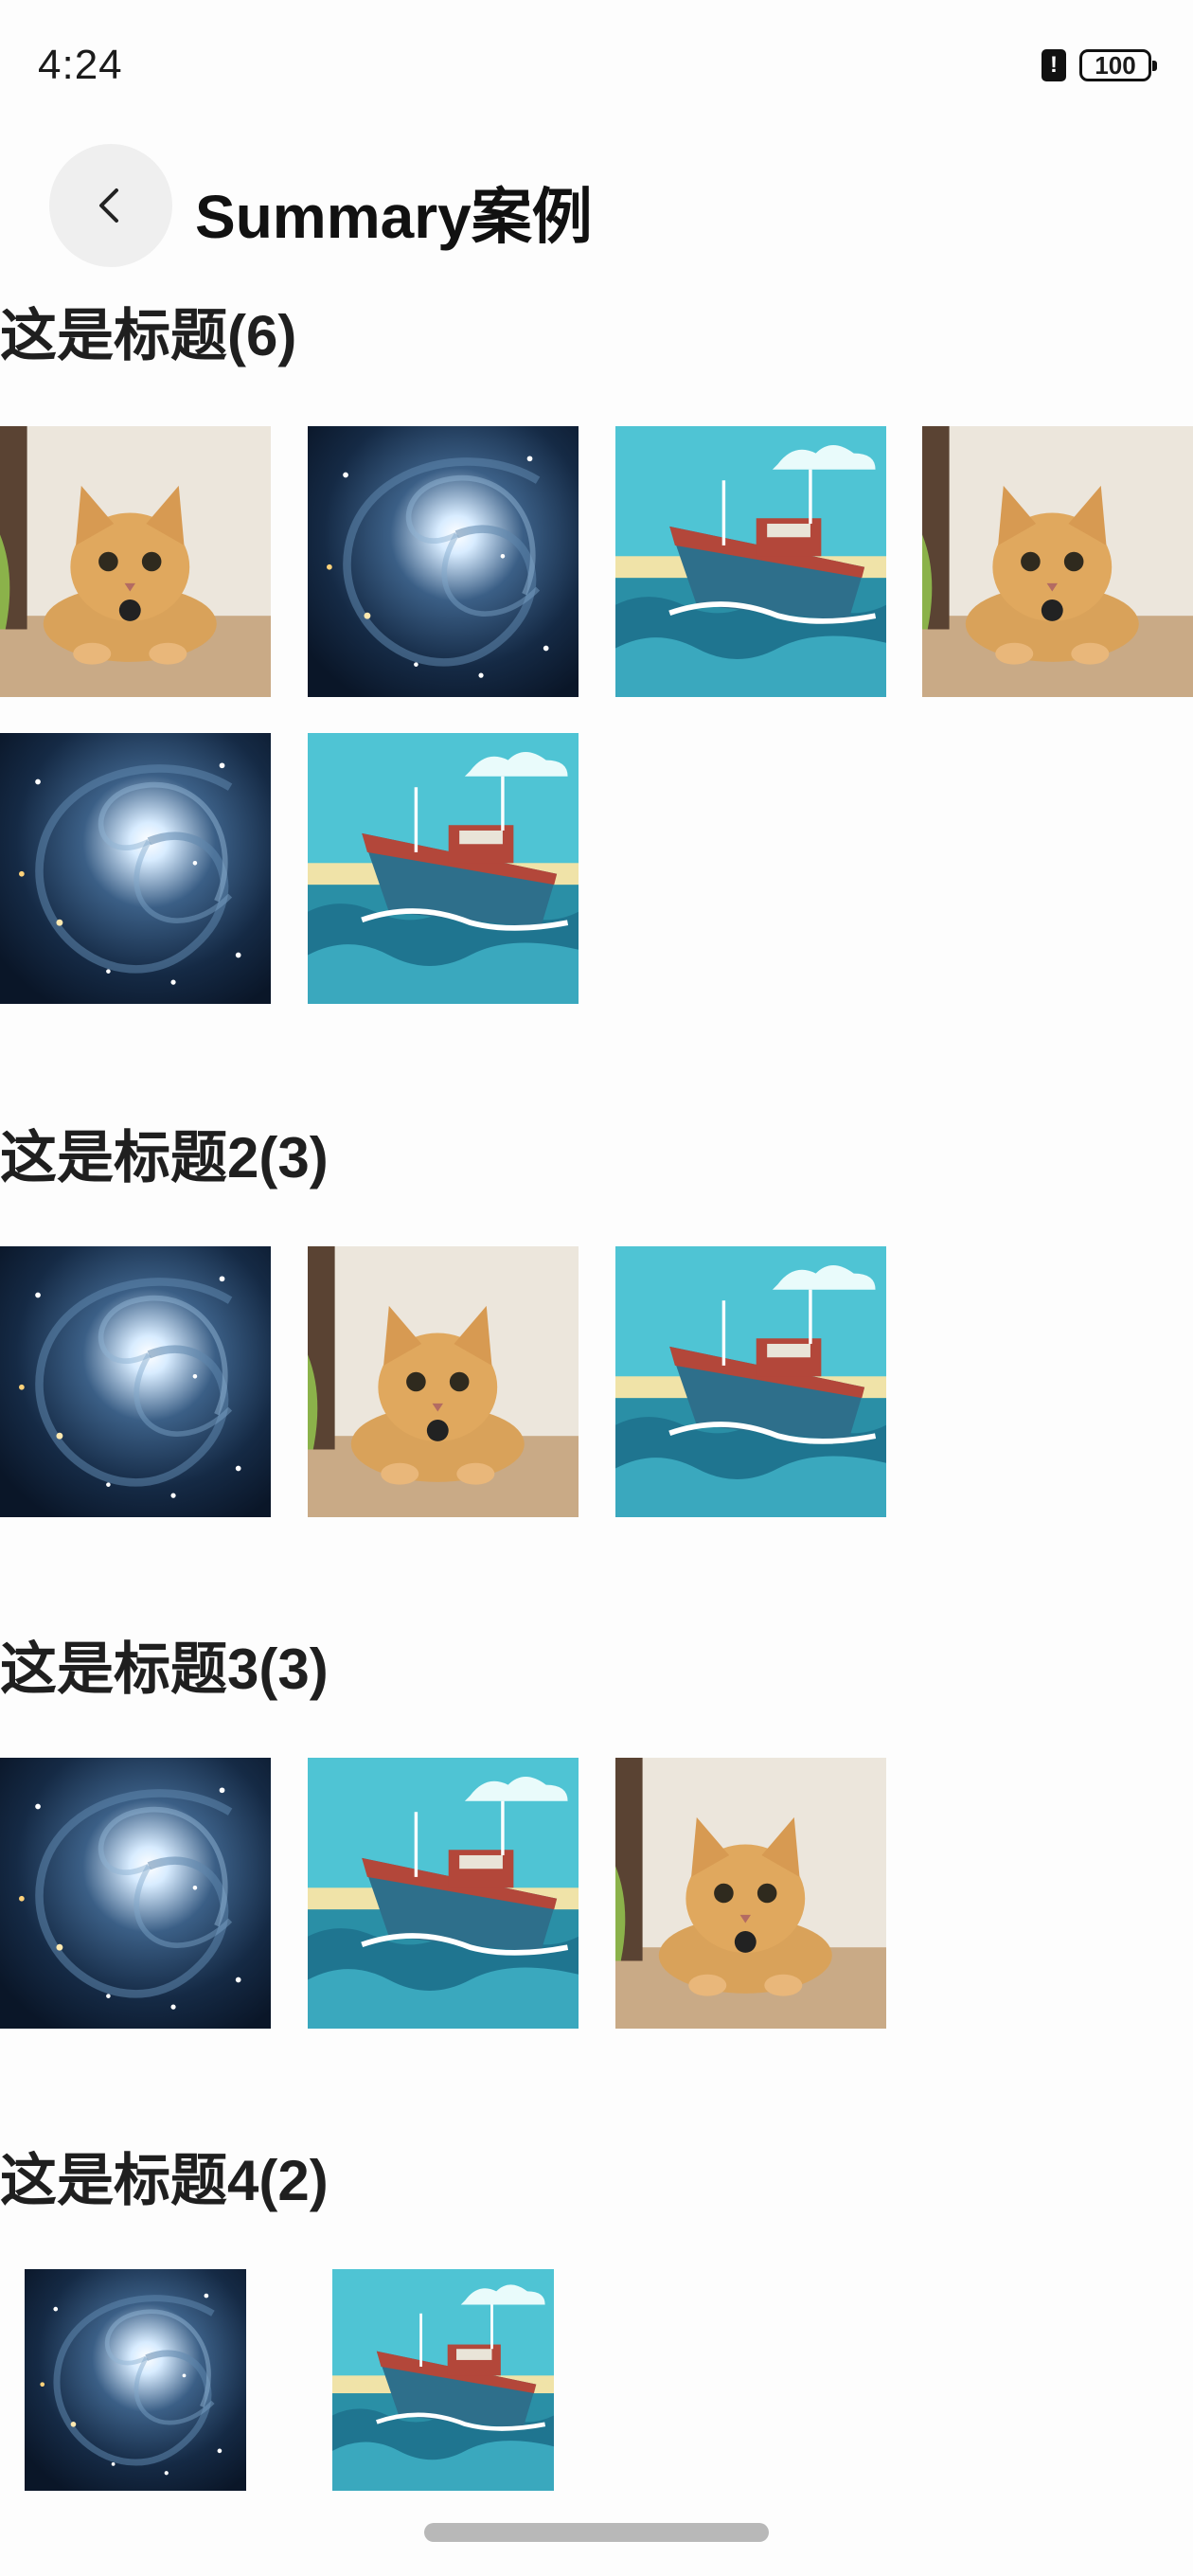  What do you see at coordinates (164, 1669) in the screenshot?
I see `section-title: 这是标题3(3)` at bounding box center [164, 1669].